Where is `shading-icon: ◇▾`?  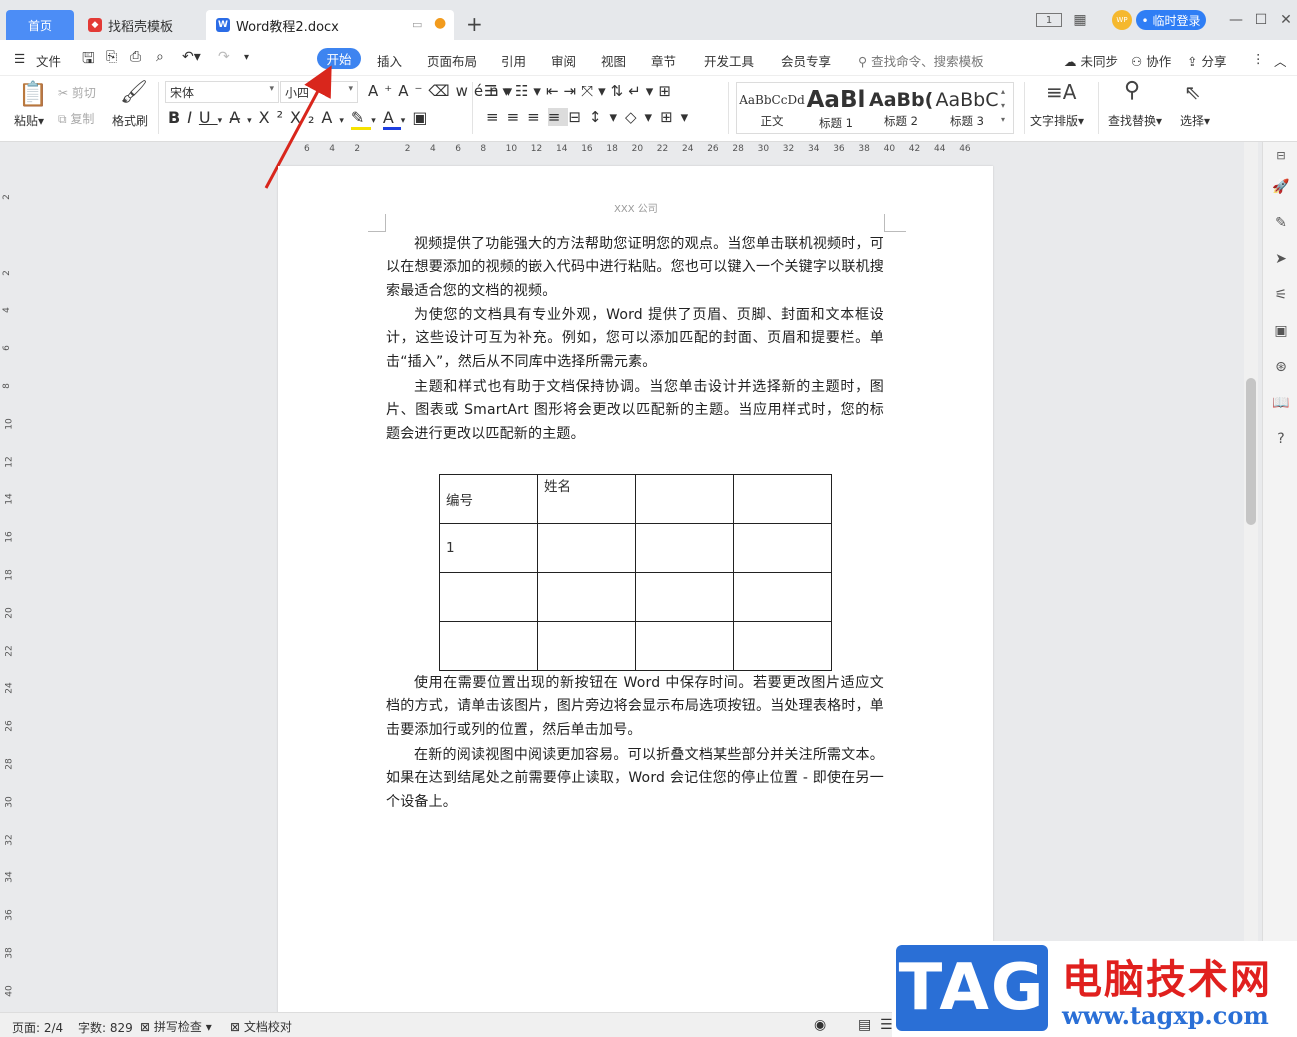
shading-icon: ◇▾ is located at coordinates (642, 117).